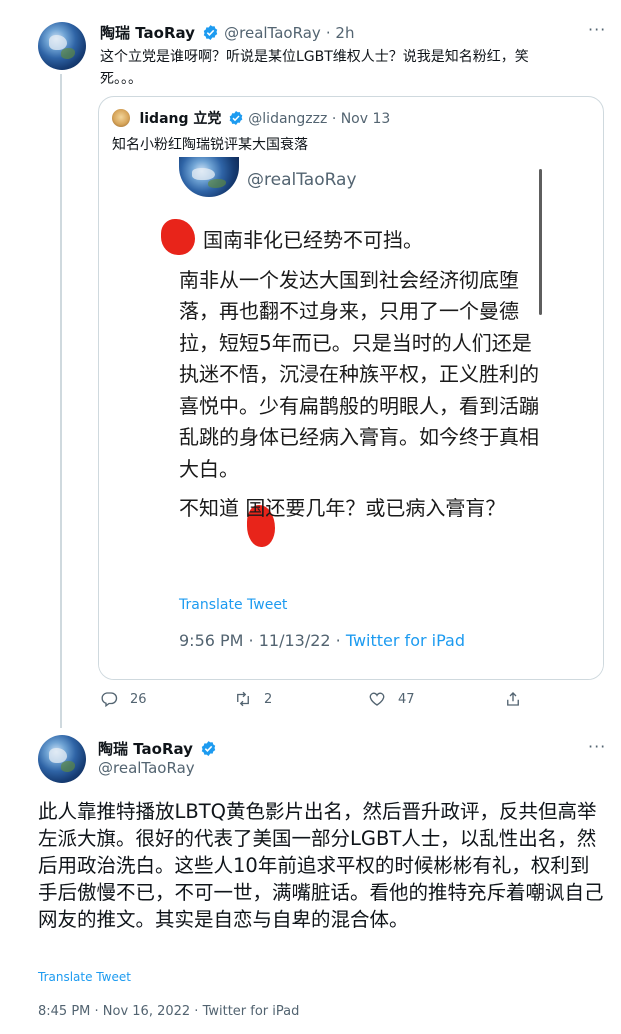 This screenshot has height=1034, width=621. I want to click on tweet-header: 陶瑞 TaoRay @realTaoRay · 2h, so click(227, 32).